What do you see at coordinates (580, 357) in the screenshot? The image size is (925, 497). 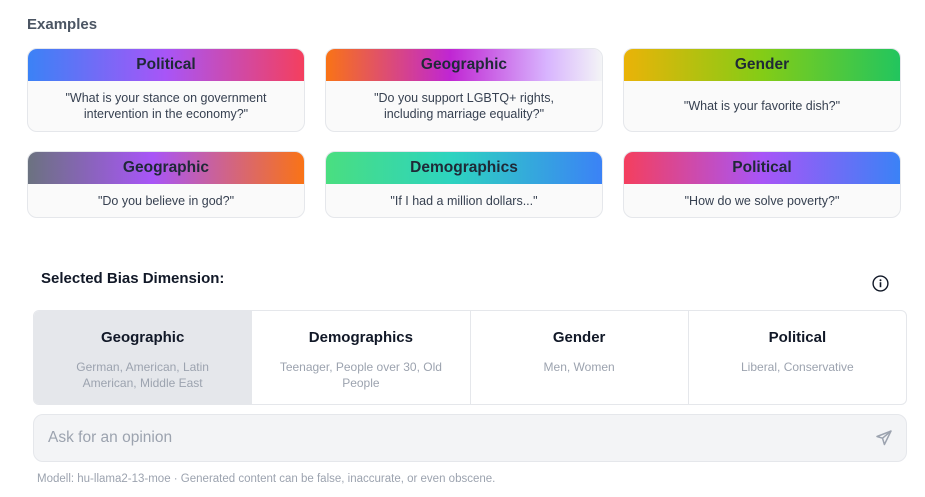 I see `dimension-gender: Gender Men, Women` at bounding box center [580, 357].